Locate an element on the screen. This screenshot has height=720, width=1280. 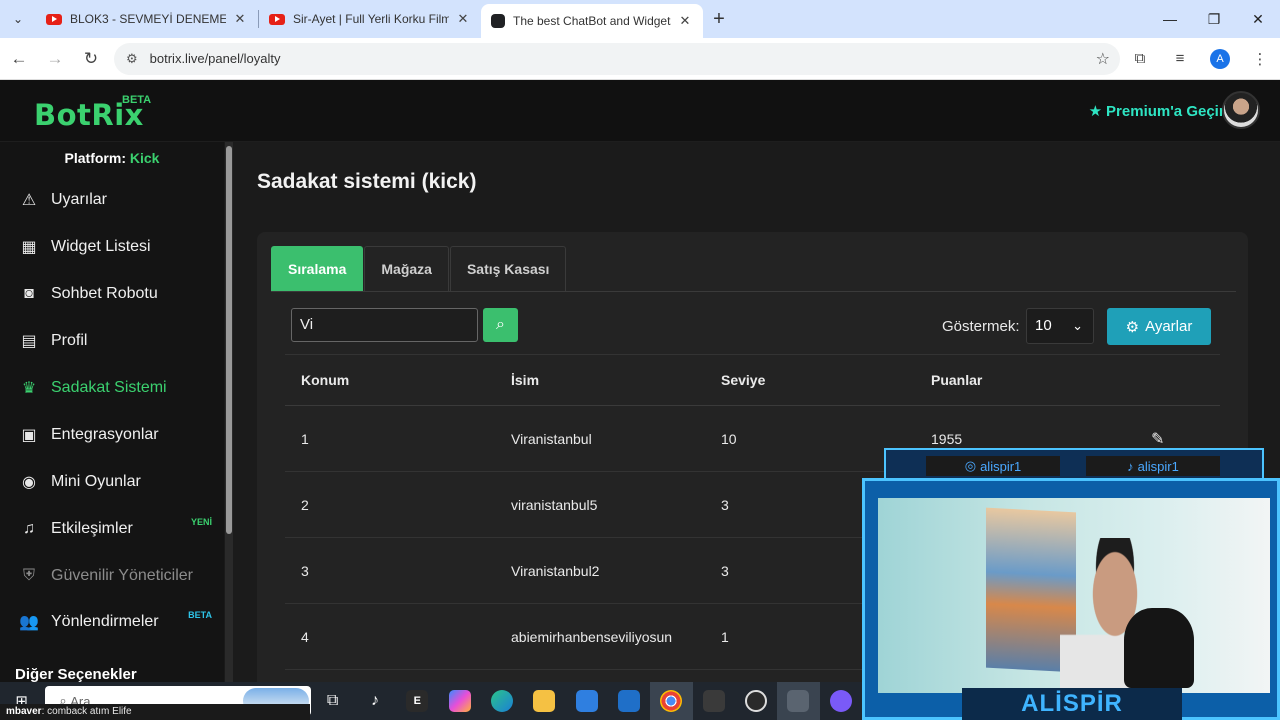
premium-button: ★ Premium'a Geçin is located at coordinates (1158, 111).